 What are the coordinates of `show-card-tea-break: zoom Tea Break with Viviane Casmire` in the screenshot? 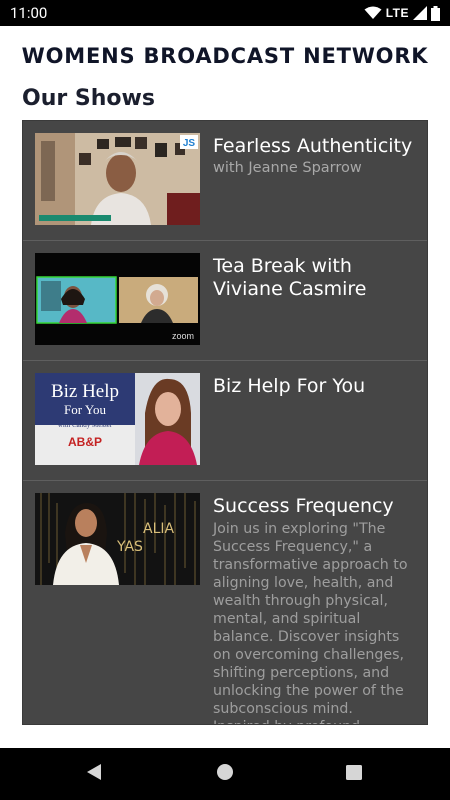 It's located at (225, 301).